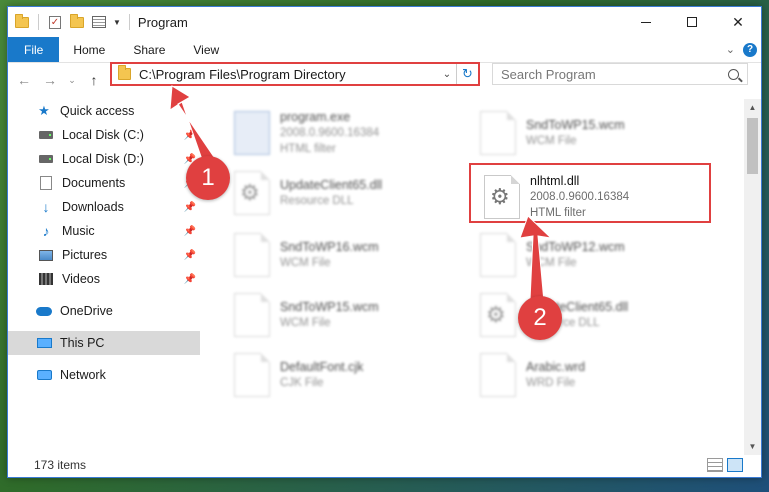 This screenshot has height=492, width=769. I want to click on sidebar-item-this-pc: This PC, so click(104, 343).